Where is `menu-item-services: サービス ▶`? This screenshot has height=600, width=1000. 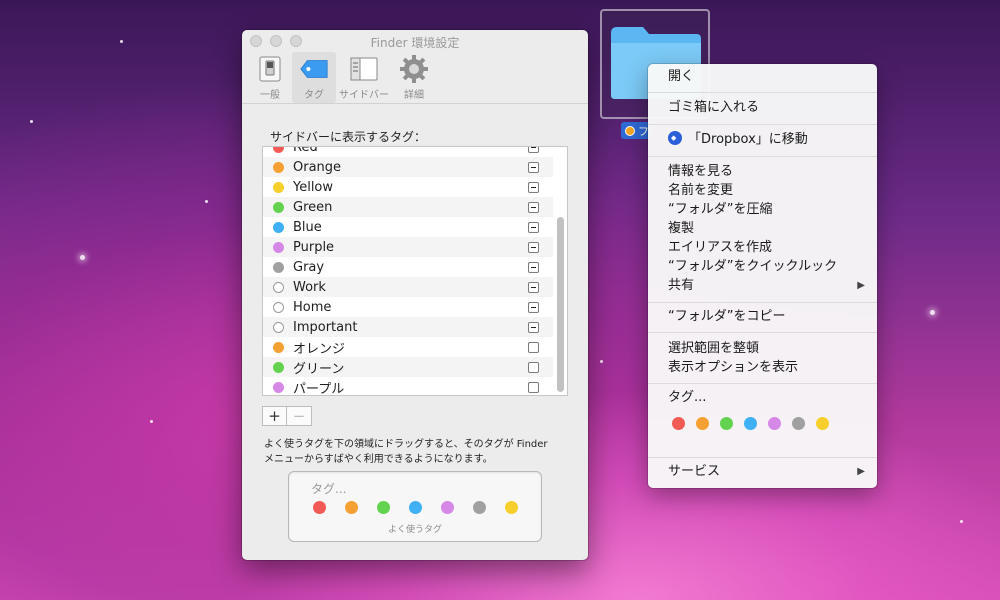 menu-item-services: サービス ▶ is located at coordinates (766, 471).